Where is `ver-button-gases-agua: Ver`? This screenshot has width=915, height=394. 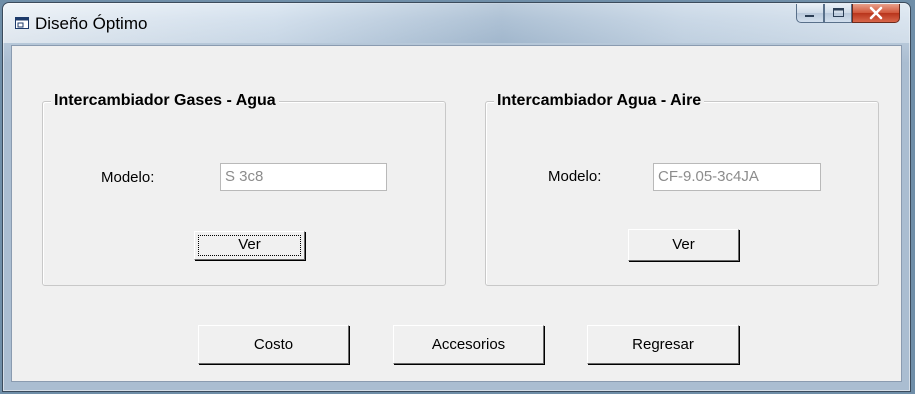
ver-button-gases-agua: Ver is located at coordinates (249, 245).